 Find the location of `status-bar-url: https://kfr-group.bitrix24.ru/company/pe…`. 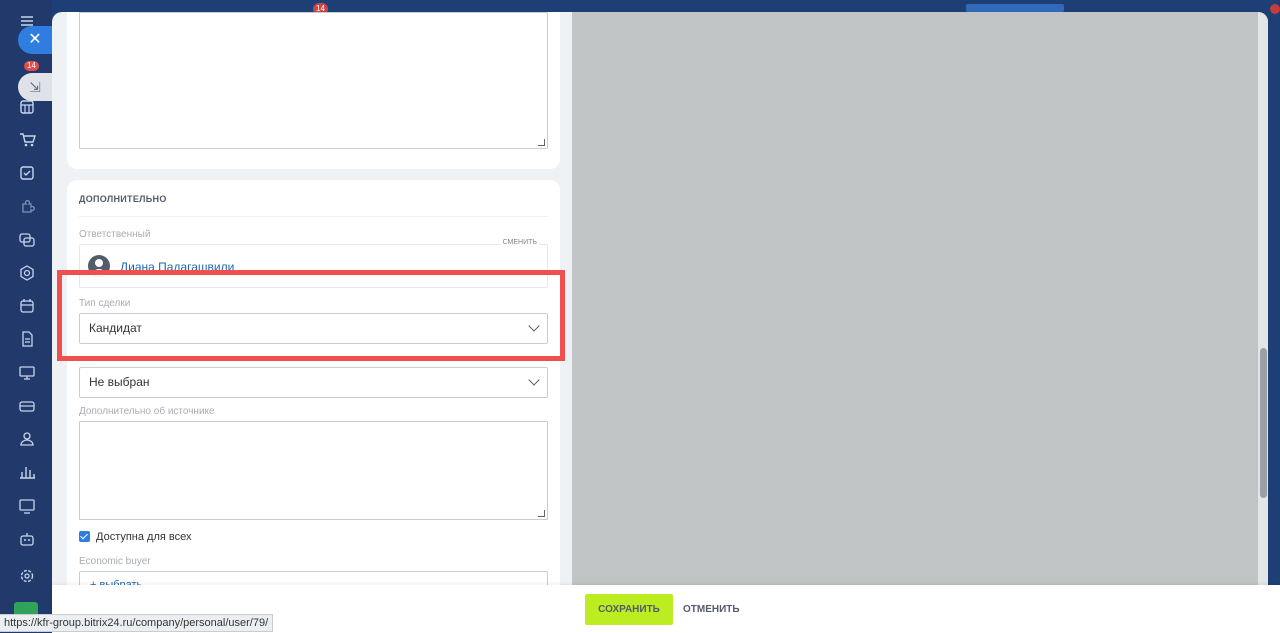

status-bar-url: https://kfr-group.bitrix24.ru/company/pe… is located at coordinates (137, 623).